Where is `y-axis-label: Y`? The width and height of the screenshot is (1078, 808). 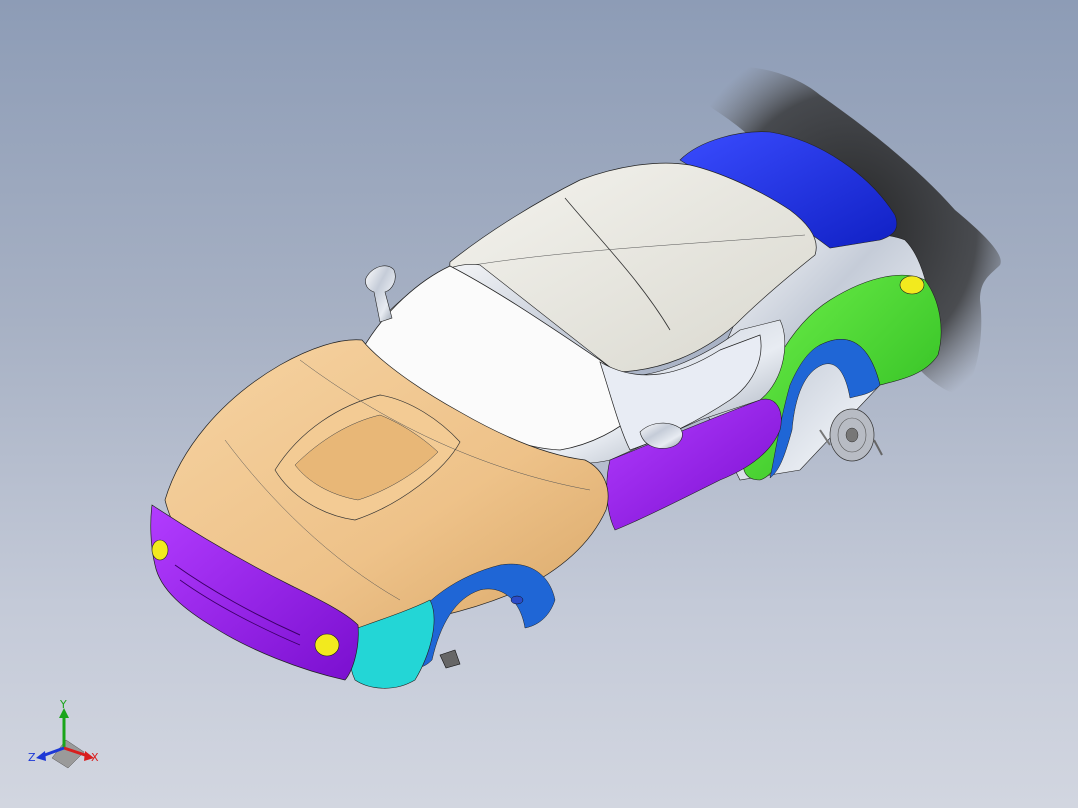
y-axis-label: Y is located at coordinates (63, 704).